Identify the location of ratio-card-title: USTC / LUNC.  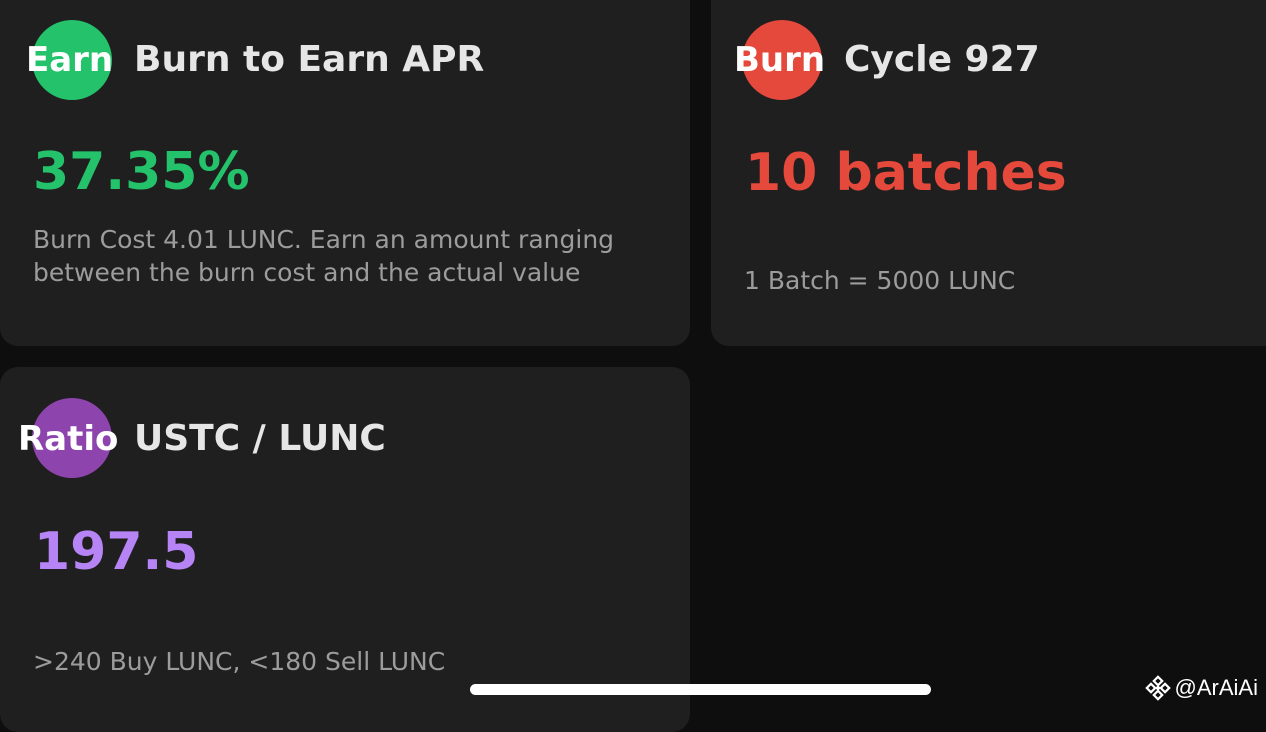
(260, 438).